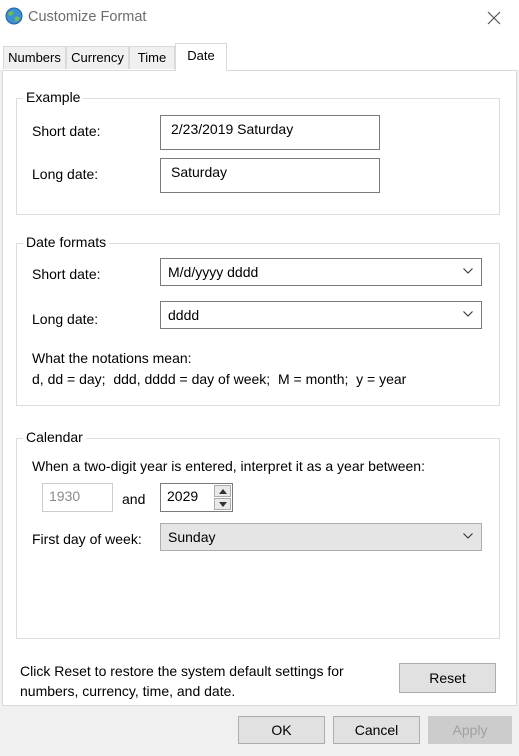 This screenshot has height=756, width=519. I want to click on first-day-label: First day of week:, so click(87, 539).